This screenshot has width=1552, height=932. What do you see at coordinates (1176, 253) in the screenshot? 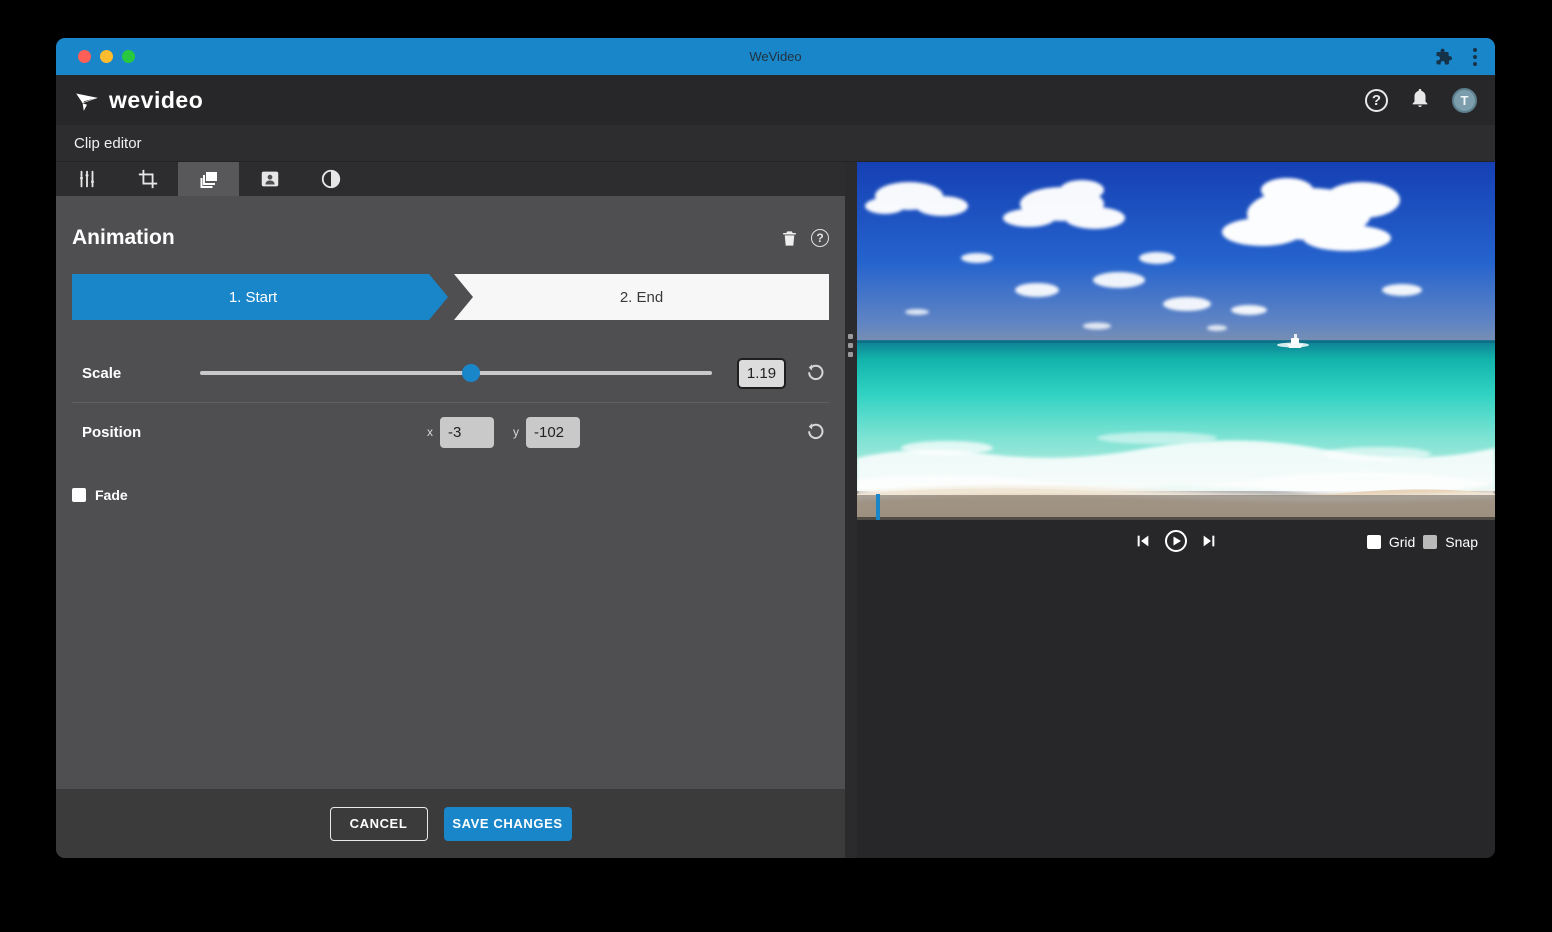
I see `sky` at bounding box center [1176, 253].